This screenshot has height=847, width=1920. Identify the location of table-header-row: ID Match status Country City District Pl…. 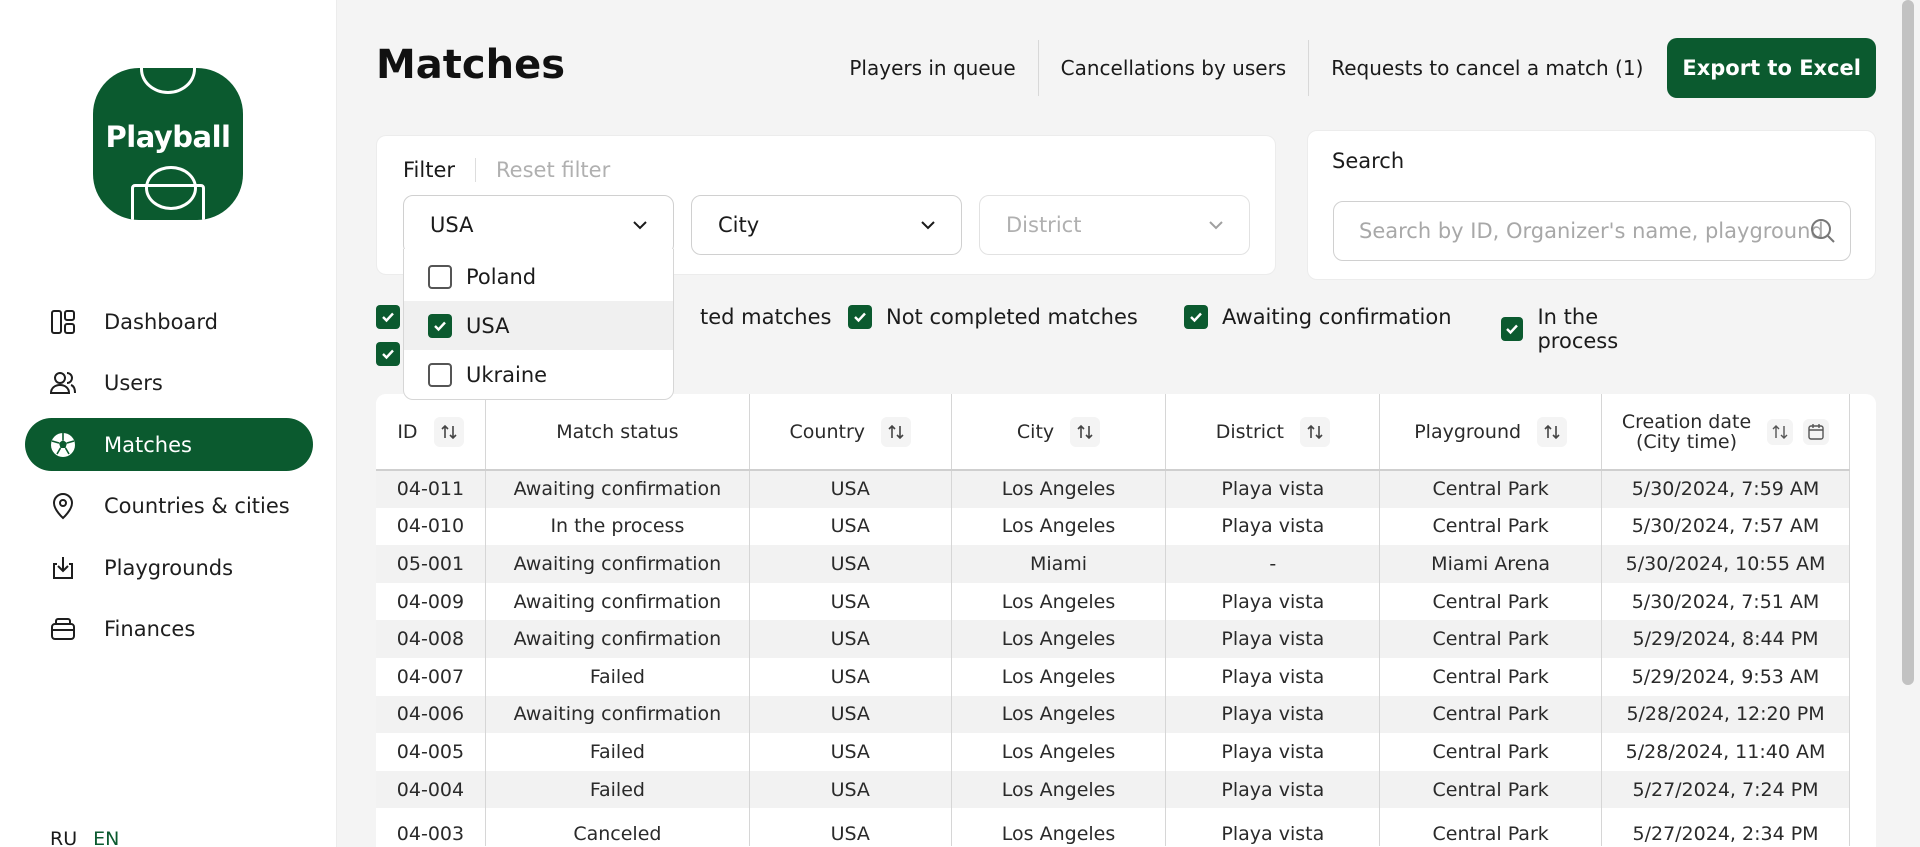
(1113, 432).